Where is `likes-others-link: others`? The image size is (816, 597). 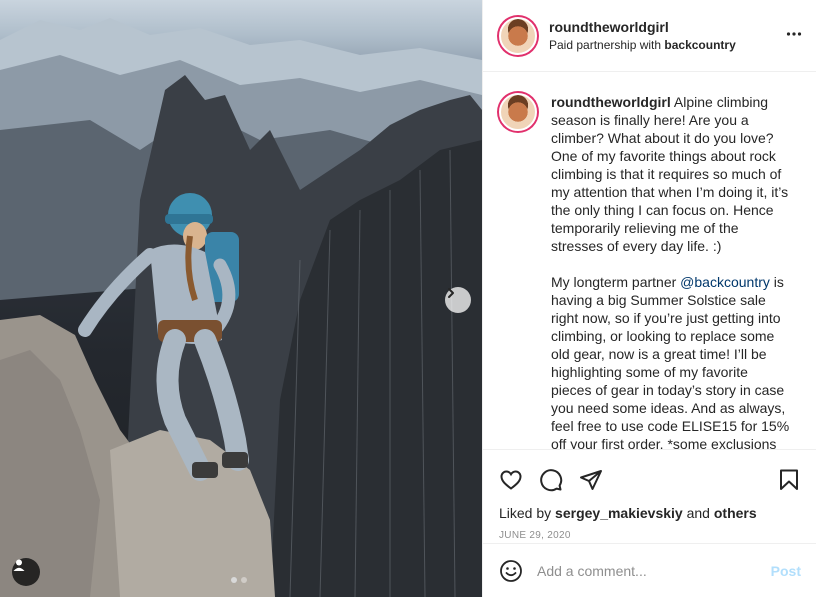 likes-others-link: others is located at coordinates (735, 513).